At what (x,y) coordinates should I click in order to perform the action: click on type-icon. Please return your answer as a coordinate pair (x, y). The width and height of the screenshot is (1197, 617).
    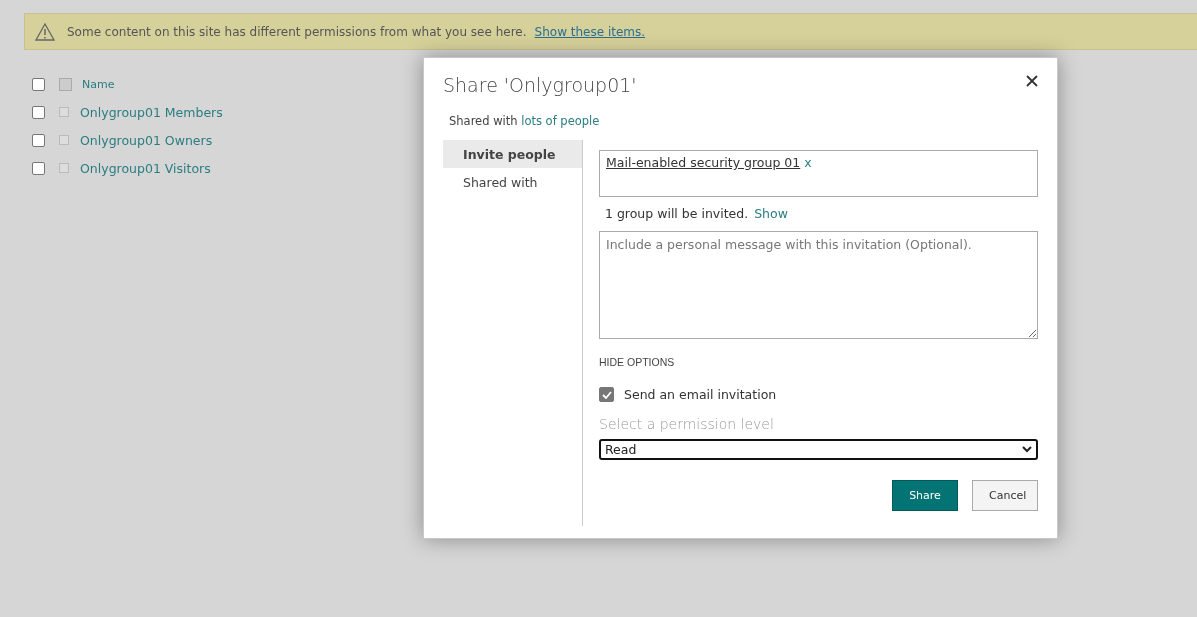
    Looking at the image, I should click on (65, 84).